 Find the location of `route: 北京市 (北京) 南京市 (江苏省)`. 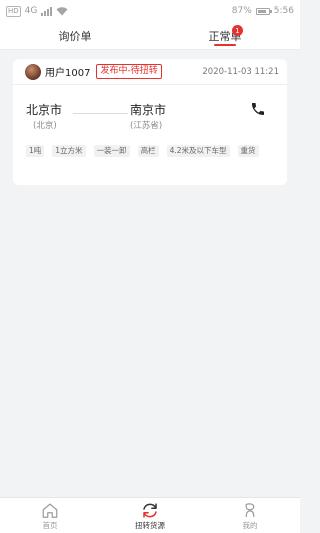

route: 北京市 (北京) 南京市 (江苏省) is located at coordinates (150, 116).